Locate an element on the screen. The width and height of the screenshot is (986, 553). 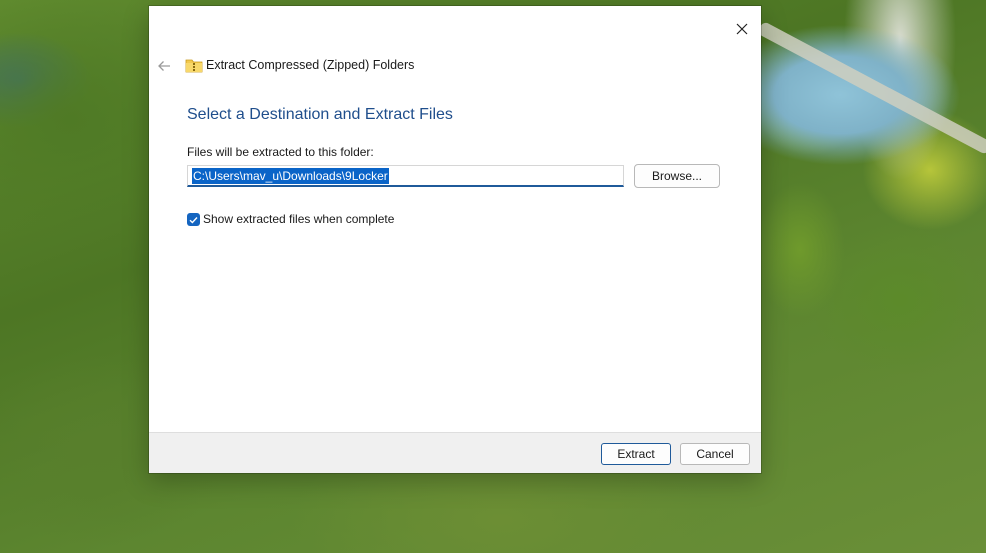
zip-folder-icon is located at coordinates (194, 66).